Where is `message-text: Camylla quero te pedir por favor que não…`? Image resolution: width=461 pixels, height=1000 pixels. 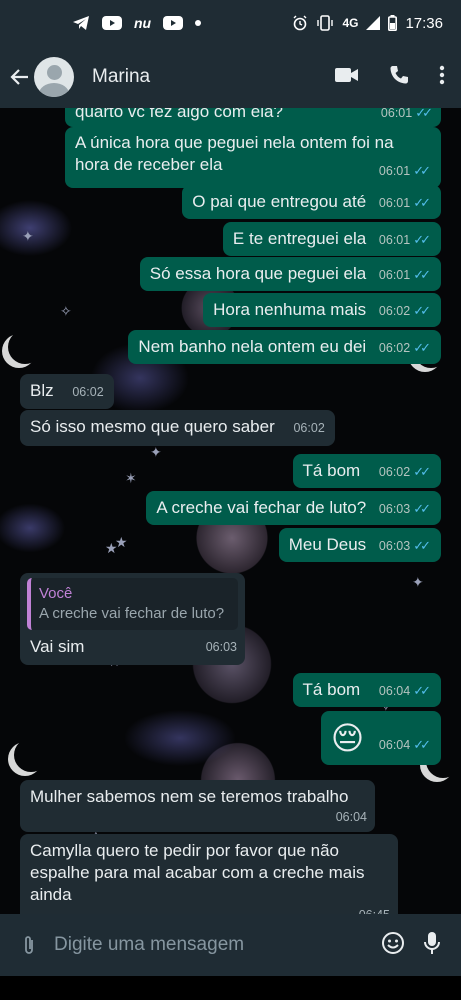 message-text: Camylla quero te pedir por favor que não… is located at coordinates (197, 872).